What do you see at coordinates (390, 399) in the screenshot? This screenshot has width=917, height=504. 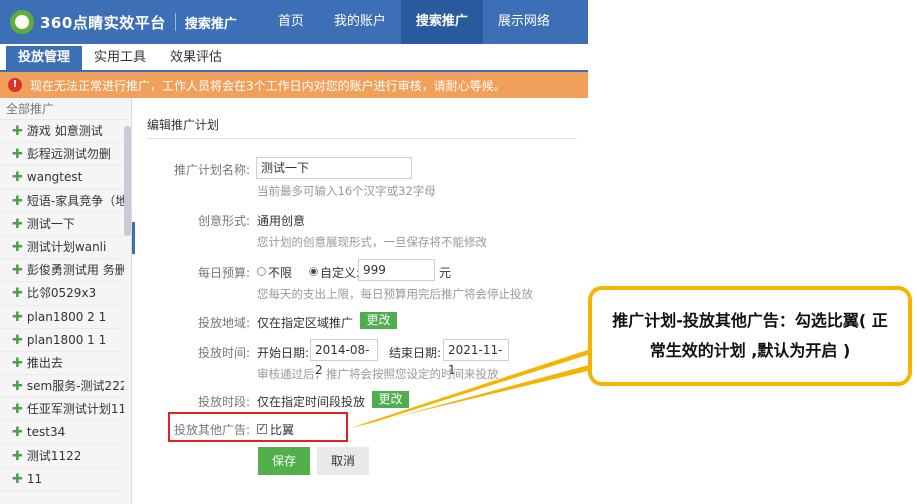 I see `period-change-button: 更改` at bounding box center [390, 399].